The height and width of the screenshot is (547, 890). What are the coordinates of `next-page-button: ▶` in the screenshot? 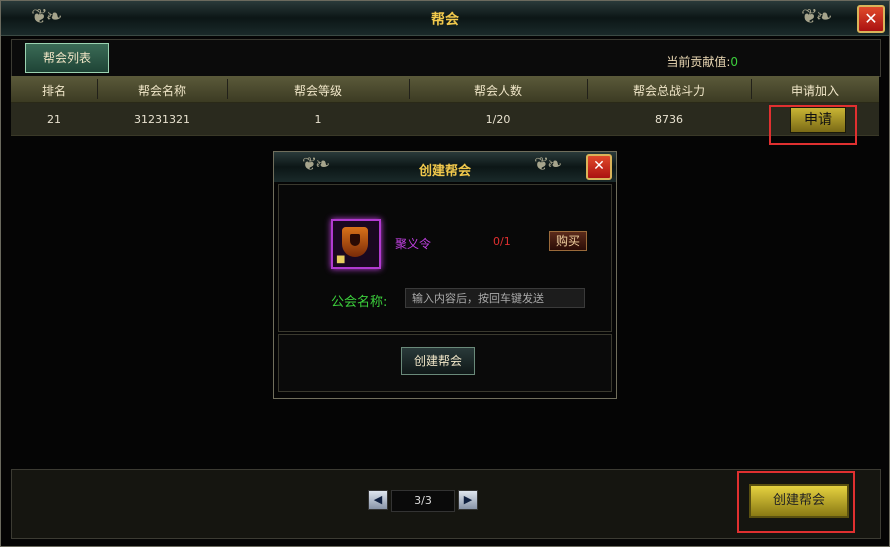 It's located at (468, 500).